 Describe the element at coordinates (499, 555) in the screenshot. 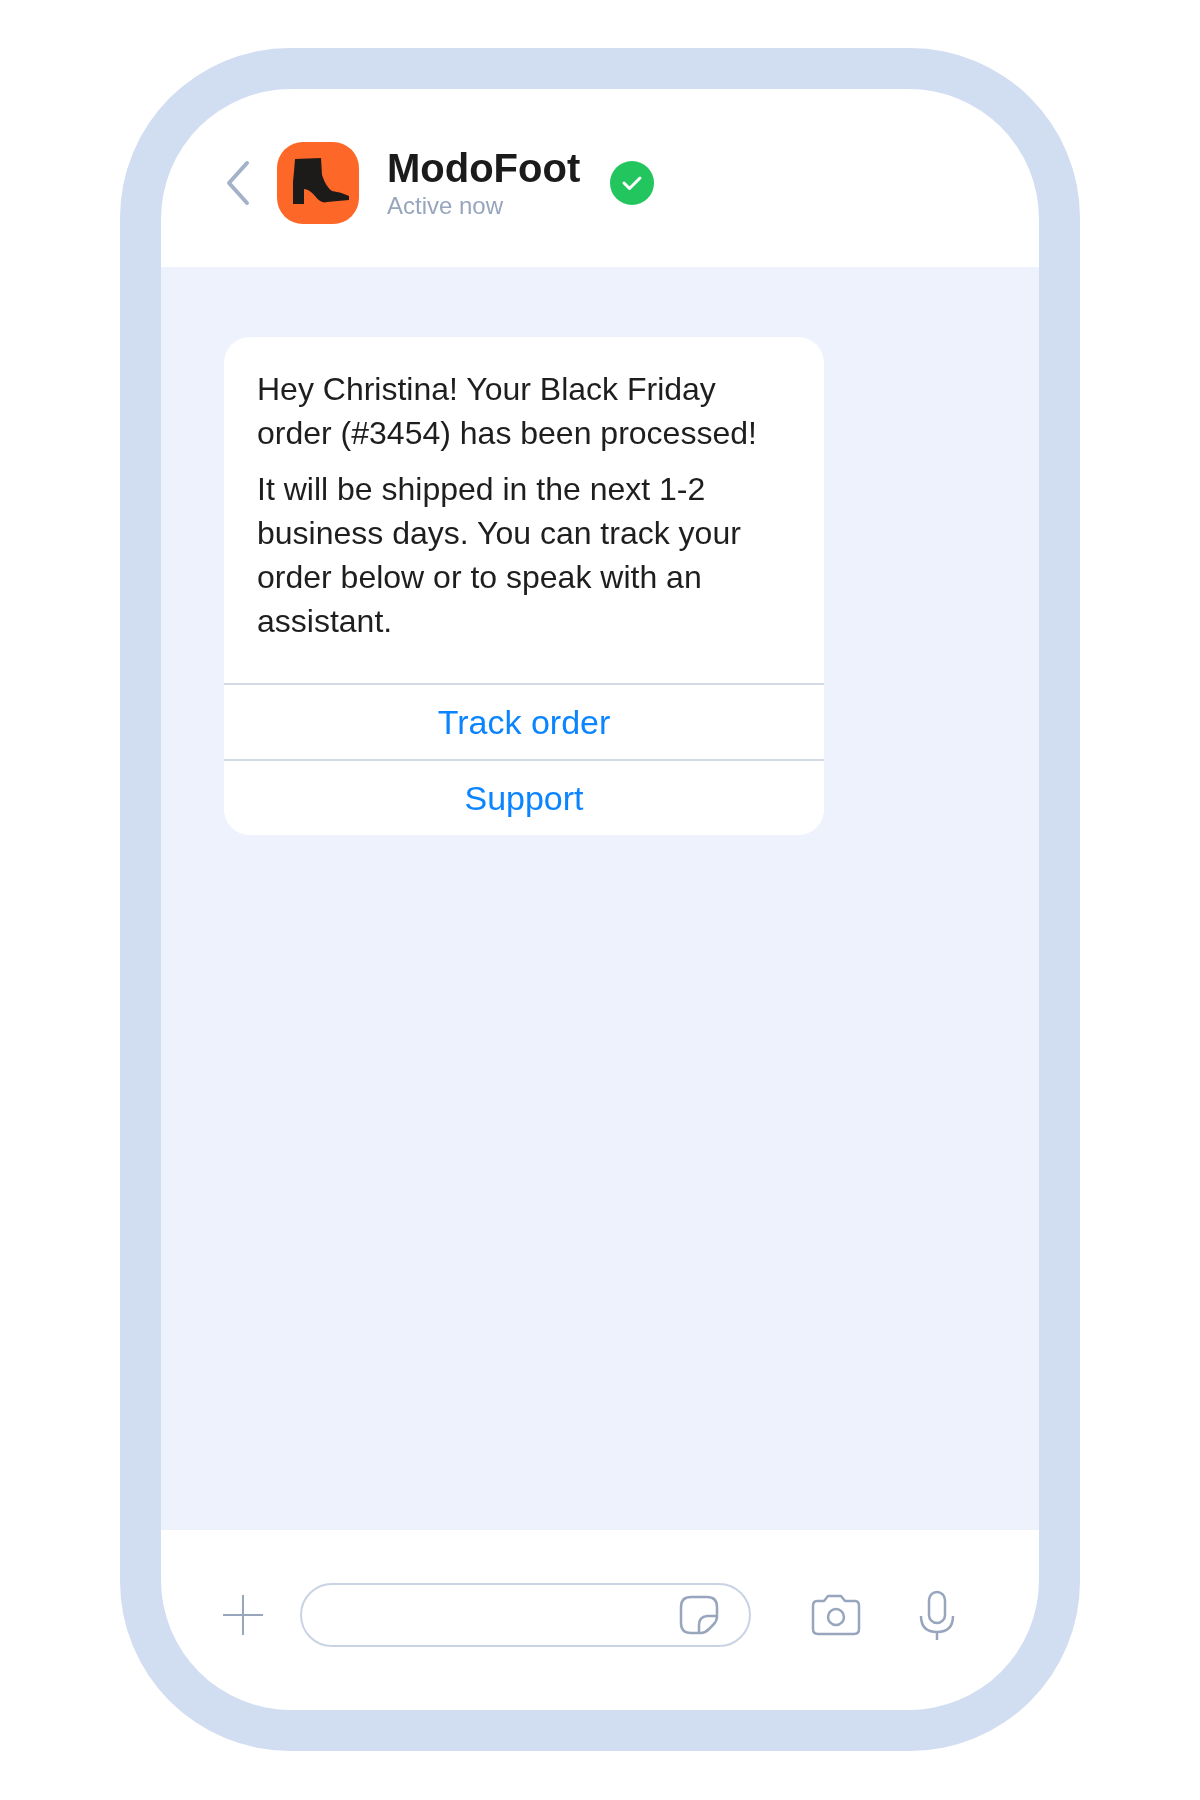

I see `message-text: It will be shipped in the next 1-2 business days. You can track your order below or to speak with an assistant.` at that location.